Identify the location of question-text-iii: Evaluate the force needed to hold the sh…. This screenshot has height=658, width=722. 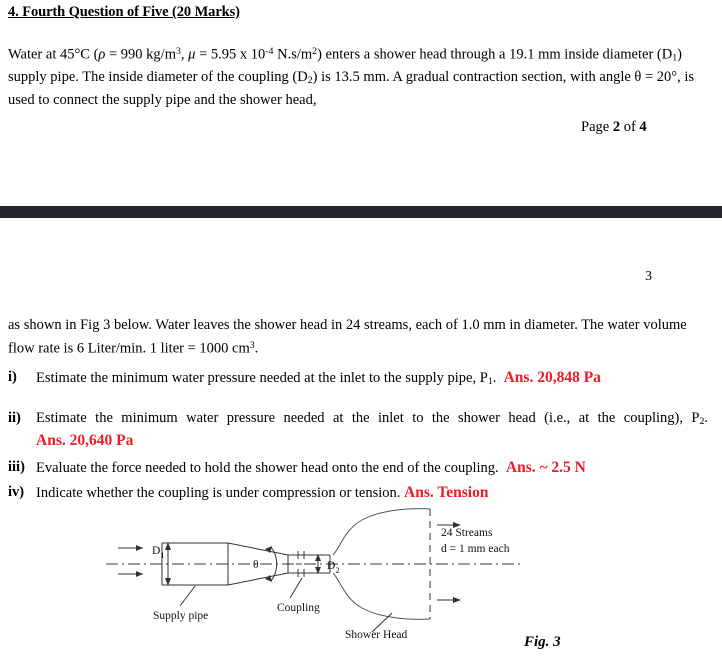
(267, 468).